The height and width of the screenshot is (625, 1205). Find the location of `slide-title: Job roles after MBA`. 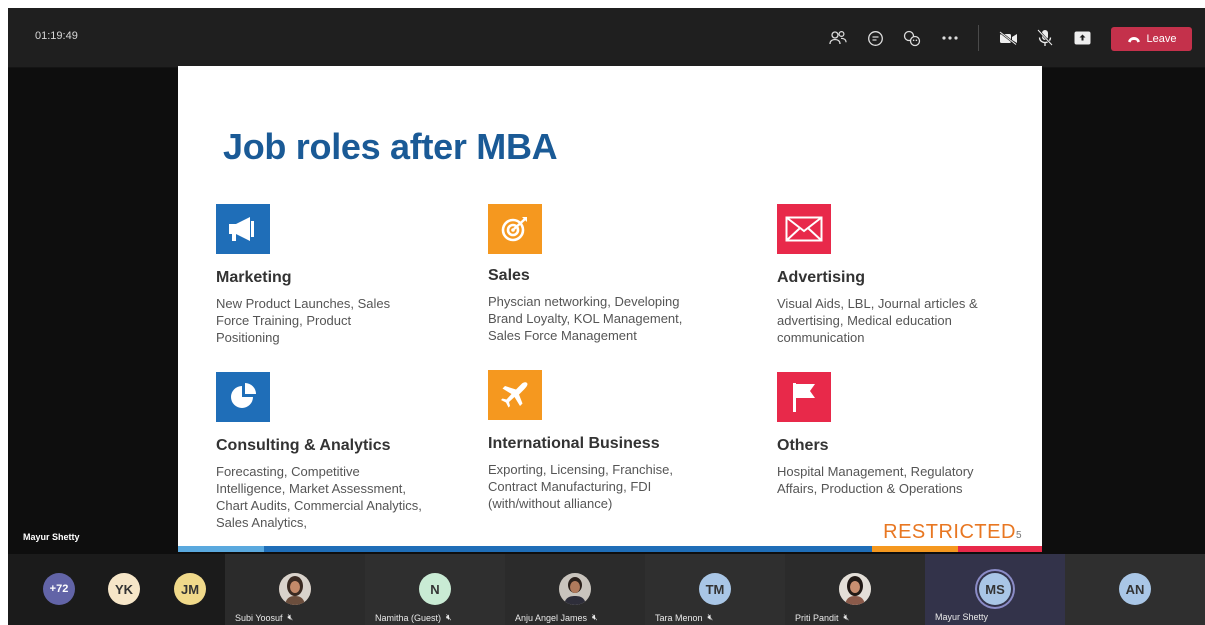

slide-title: Job roles after MBA is located at coordinates (390, 146).